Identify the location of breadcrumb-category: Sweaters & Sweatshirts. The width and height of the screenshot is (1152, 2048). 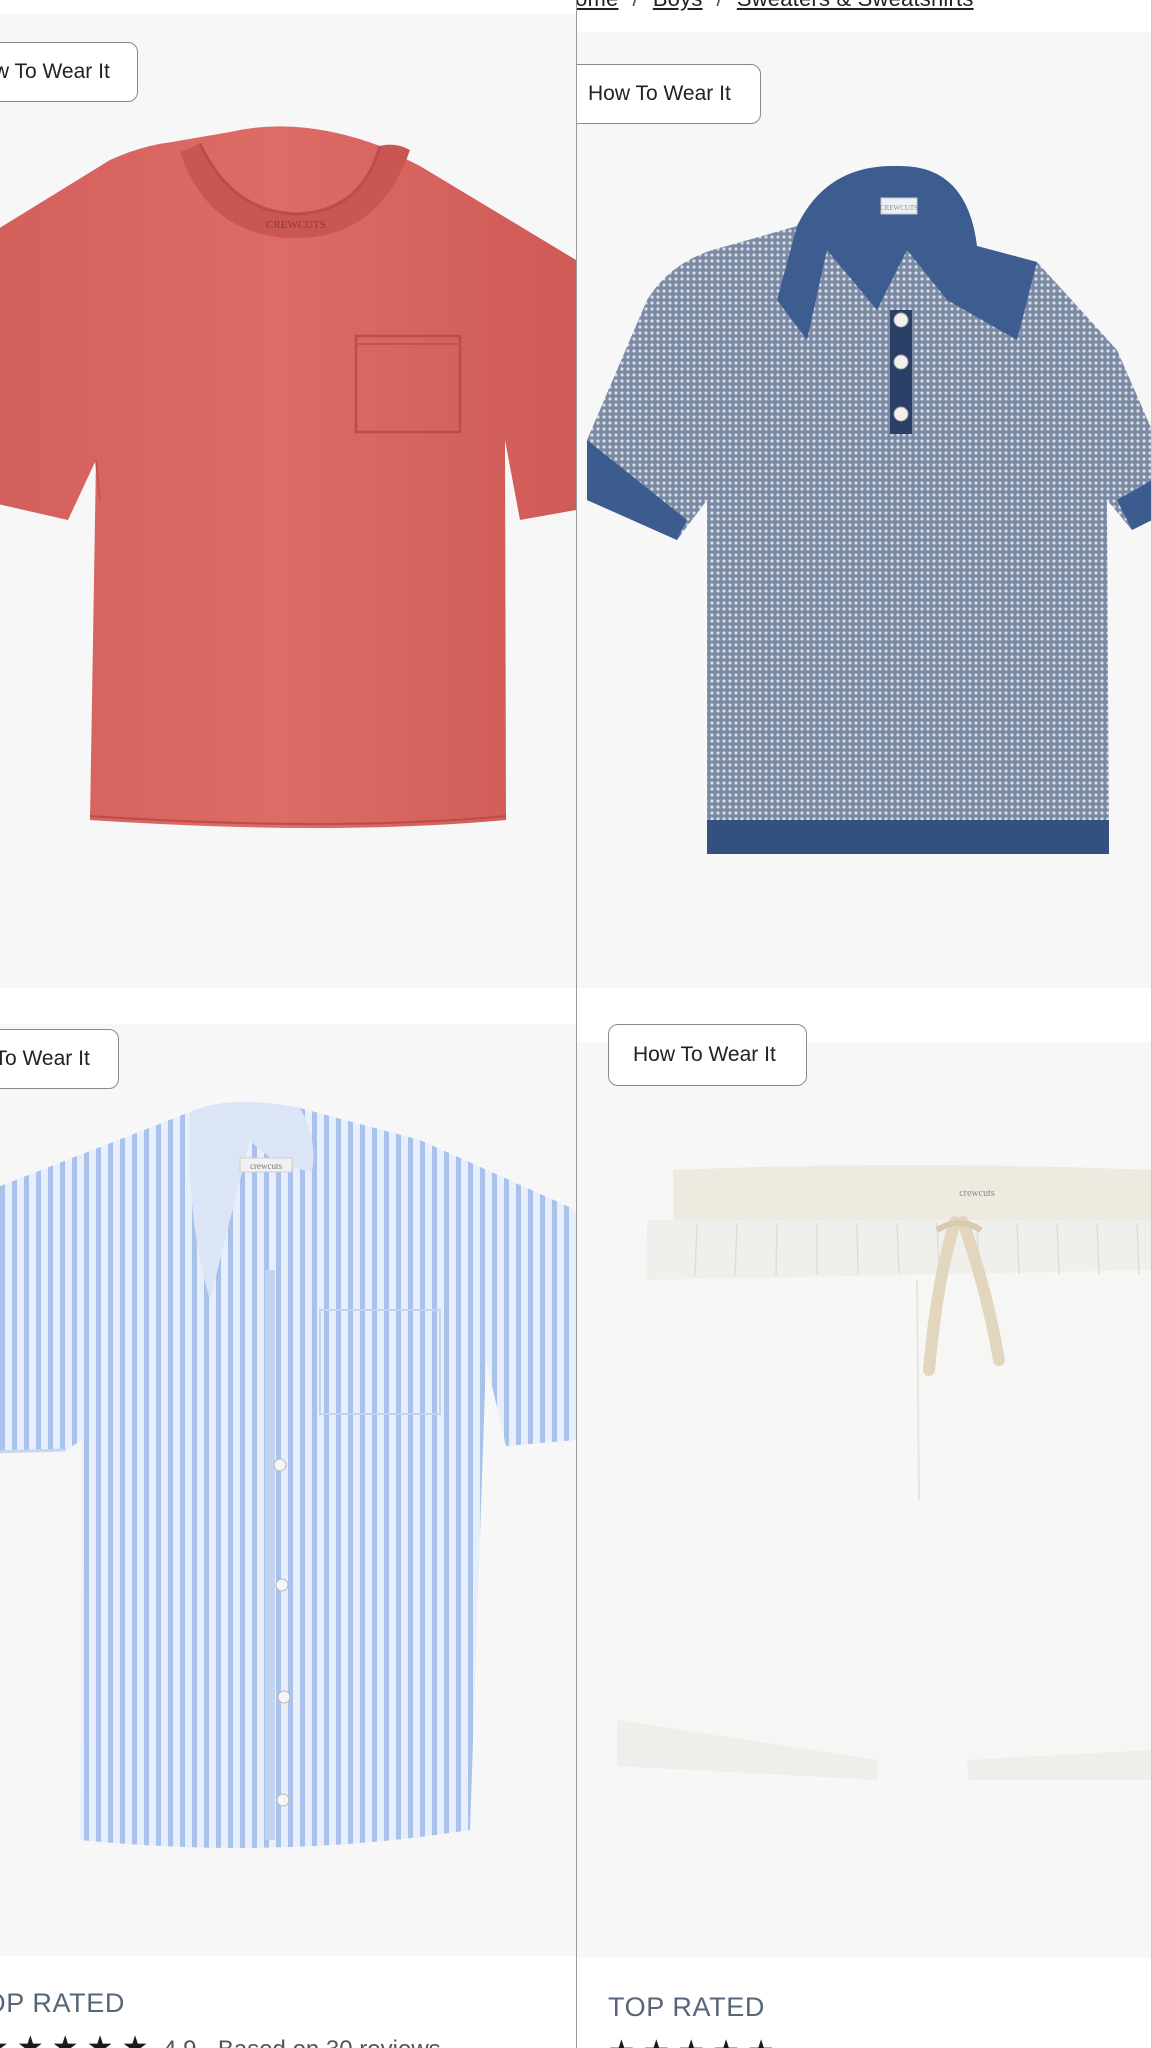
(855, 5).